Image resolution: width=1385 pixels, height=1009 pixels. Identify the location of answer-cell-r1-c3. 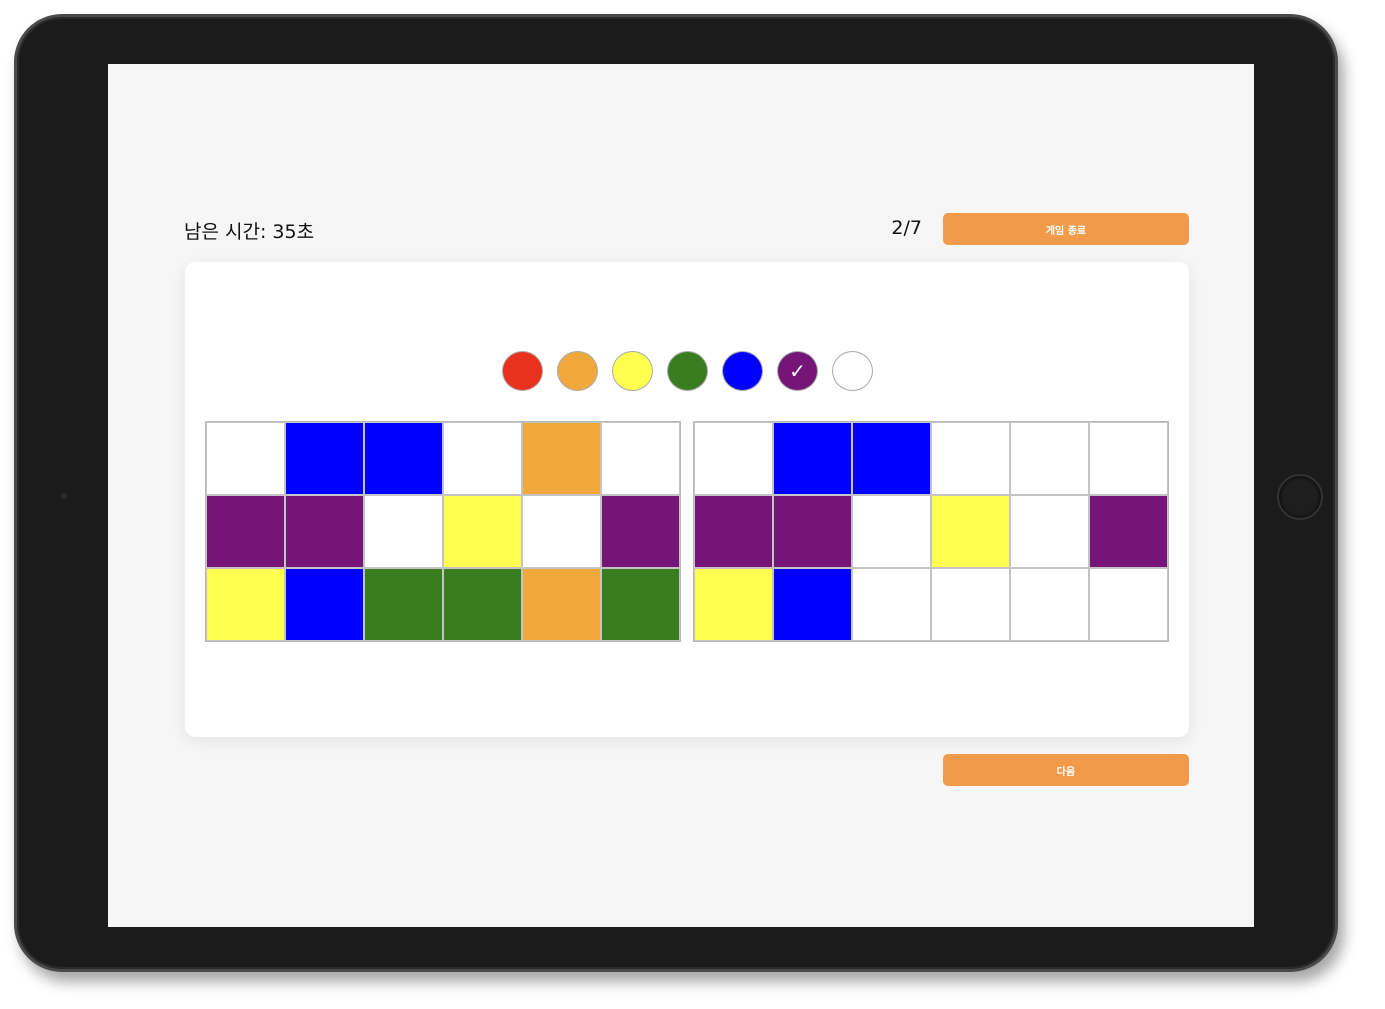
(970, 531).